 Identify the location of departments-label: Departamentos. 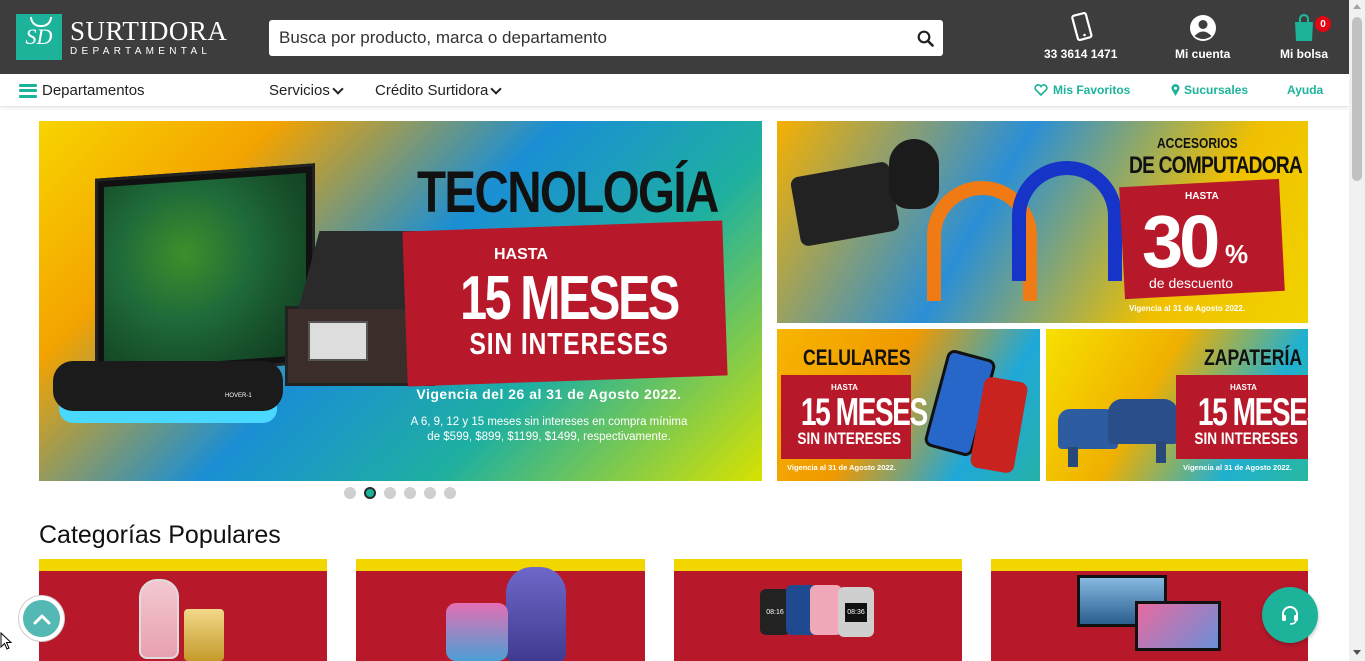
(93, 90).